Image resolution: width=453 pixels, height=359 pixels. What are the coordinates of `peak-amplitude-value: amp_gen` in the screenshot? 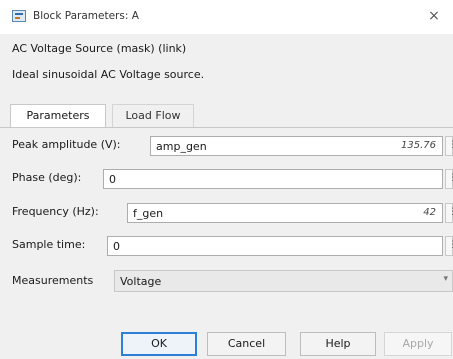 It's located at (181, 146).